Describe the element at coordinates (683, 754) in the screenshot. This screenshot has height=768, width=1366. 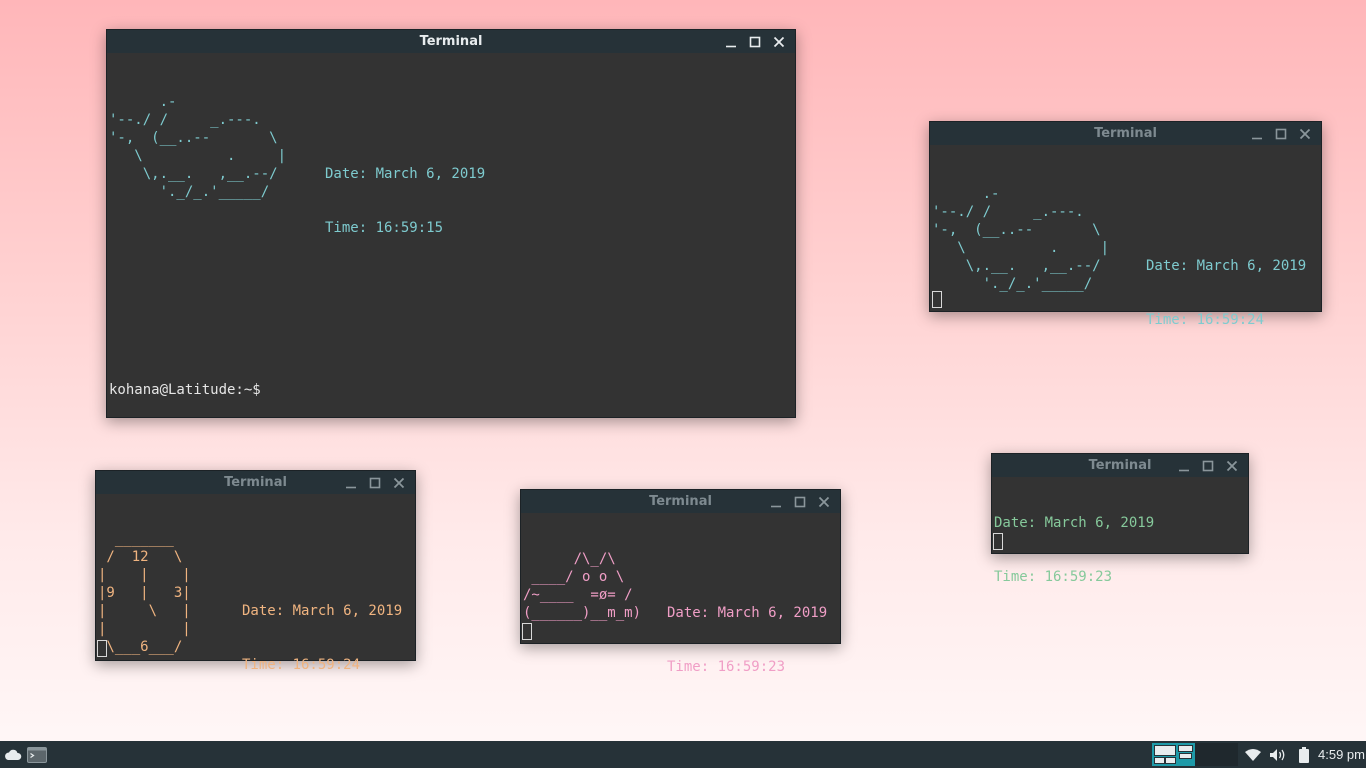
I see `taskbar: 4:59 pm` at that location.